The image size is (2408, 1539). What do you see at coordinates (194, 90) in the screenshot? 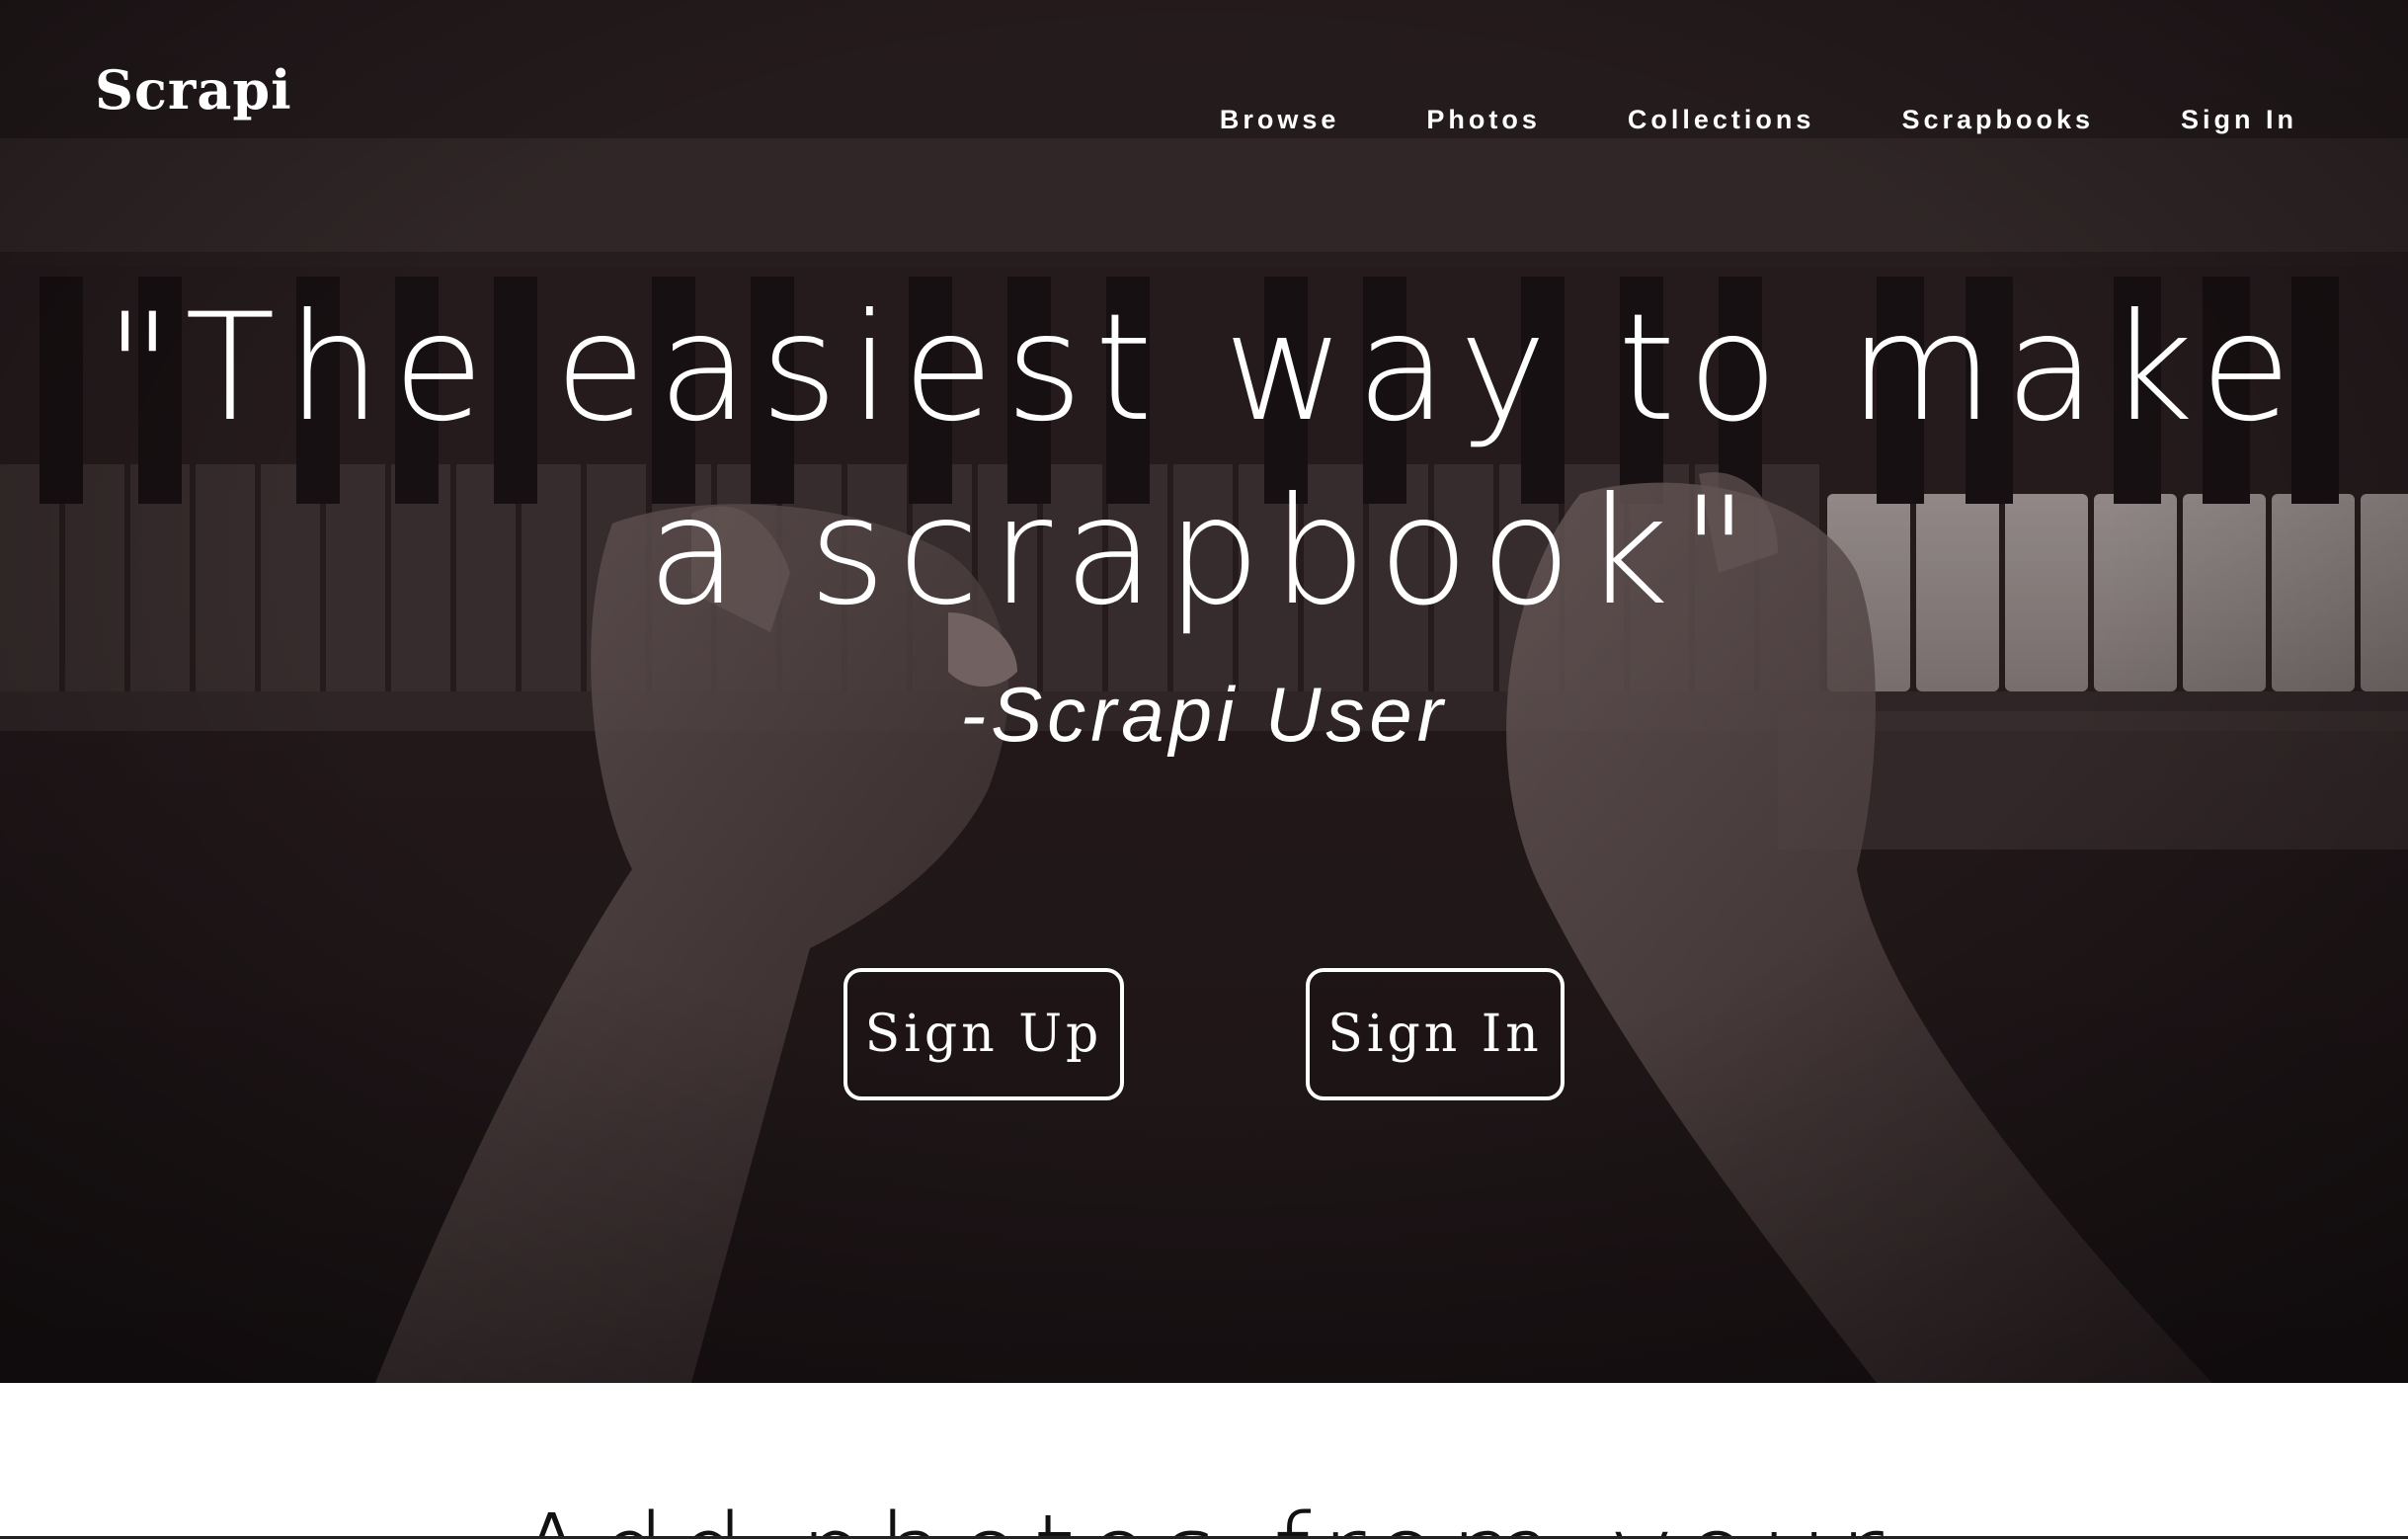
I see `brand-logo: Scrapi` at bounding box center [194, 90].